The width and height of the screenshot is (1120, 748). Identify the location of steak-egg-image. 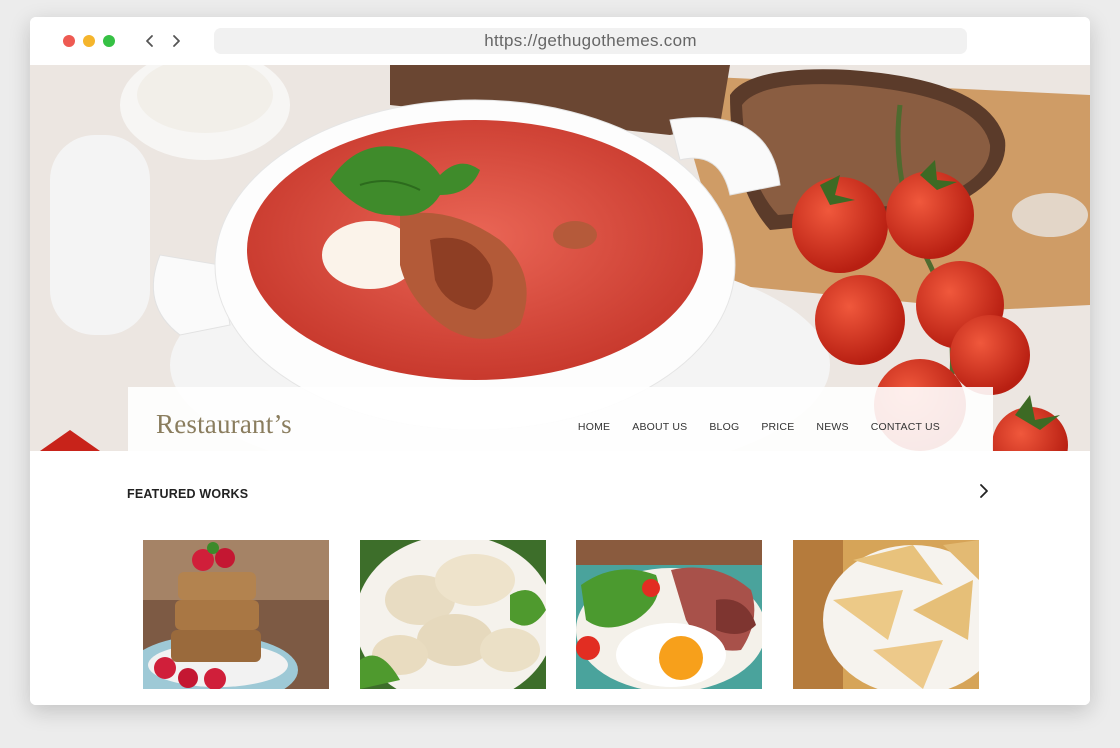
(669, 614).